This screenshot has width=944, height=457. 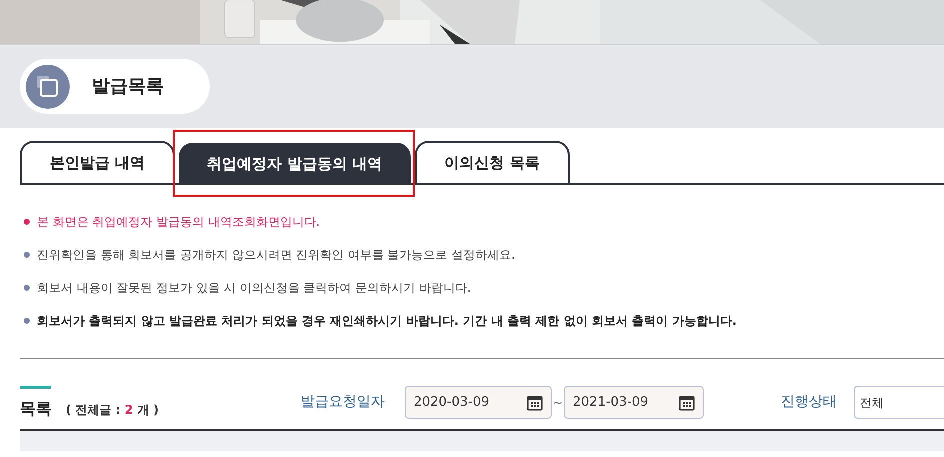 I want to click on total-count: ( 전체글 : 2 개 ), so click(x=113, y=410).